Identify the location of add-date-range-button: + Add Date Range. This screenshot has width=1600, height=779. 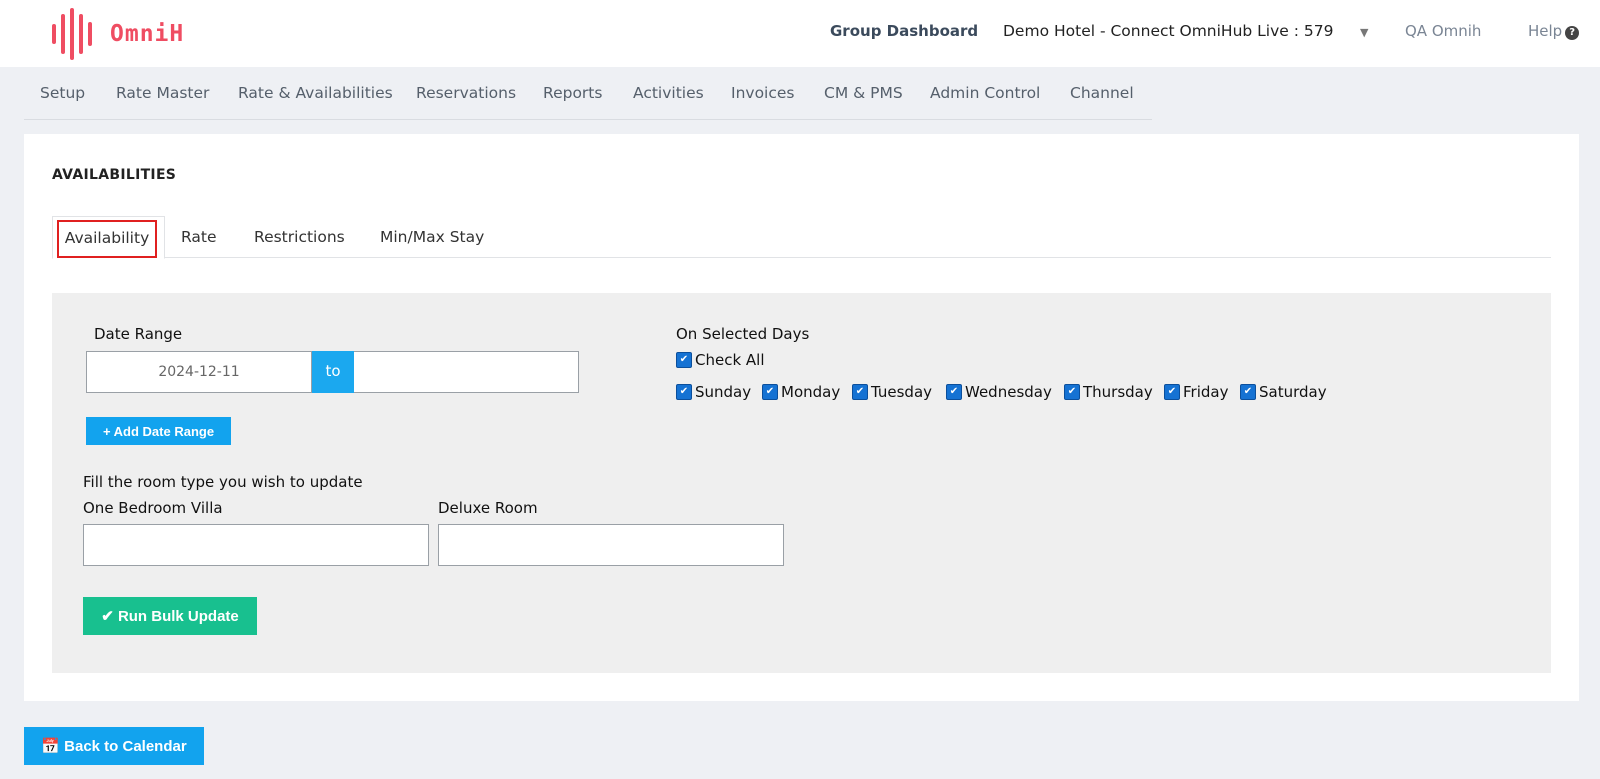
(158, 431).